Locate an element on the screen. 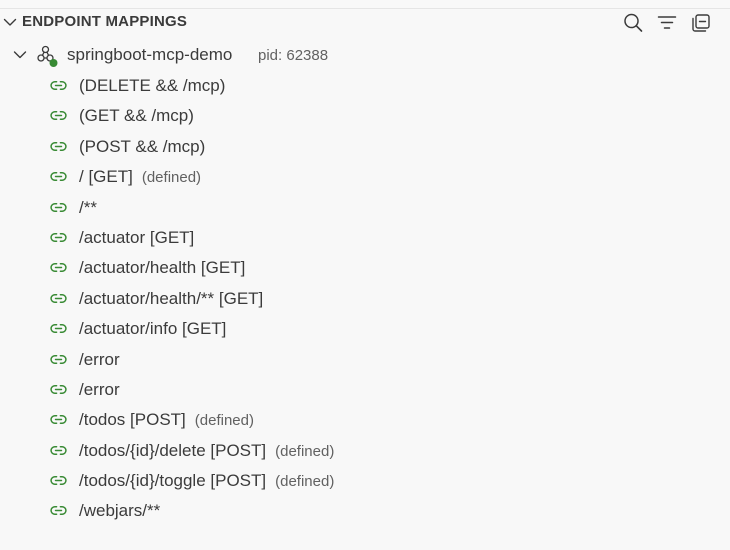 The width and height of the screenshot is (730, 550). endpoint-mapping-text: /actuator [GET] is located at coordinates (136, 238).